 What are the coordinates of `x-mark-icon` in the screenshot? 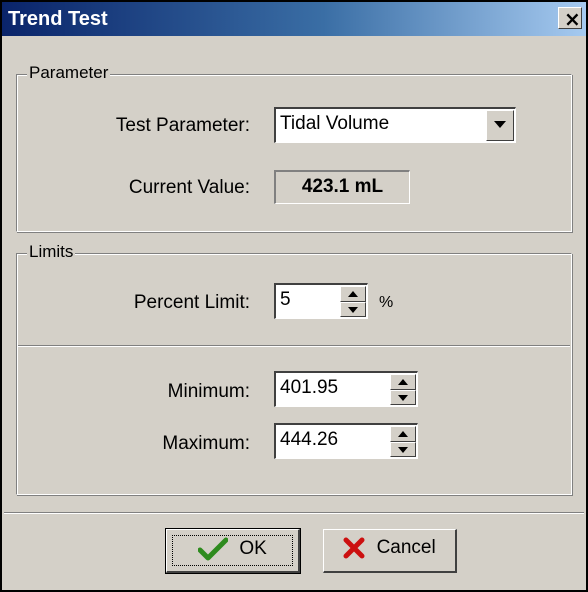 It's located at (354, 548).